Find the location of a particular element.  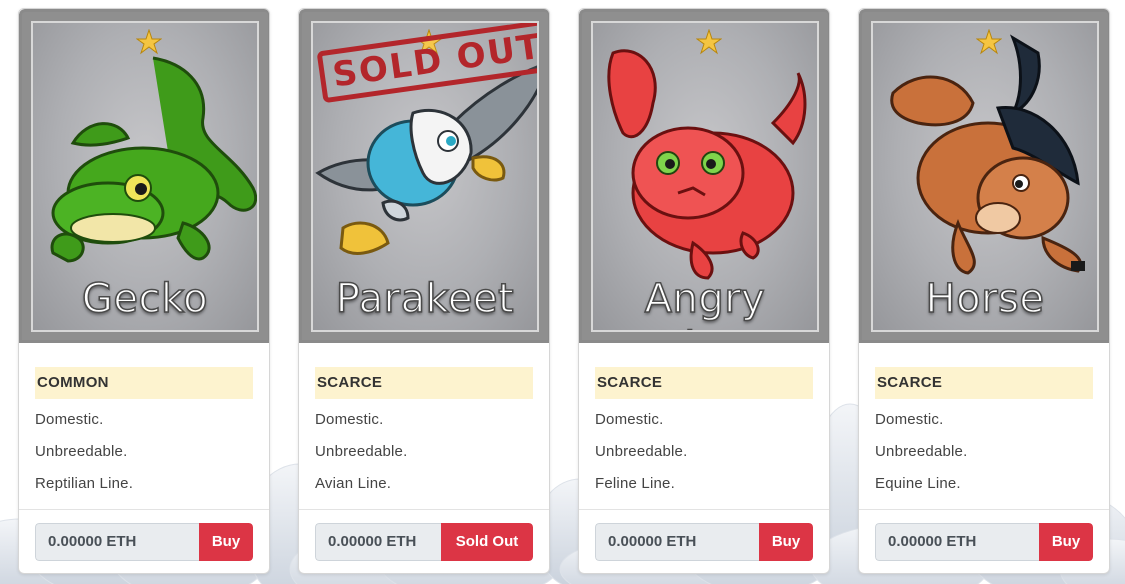

card-art-frame: Angry Kitty is located at coordinates (704, 176).